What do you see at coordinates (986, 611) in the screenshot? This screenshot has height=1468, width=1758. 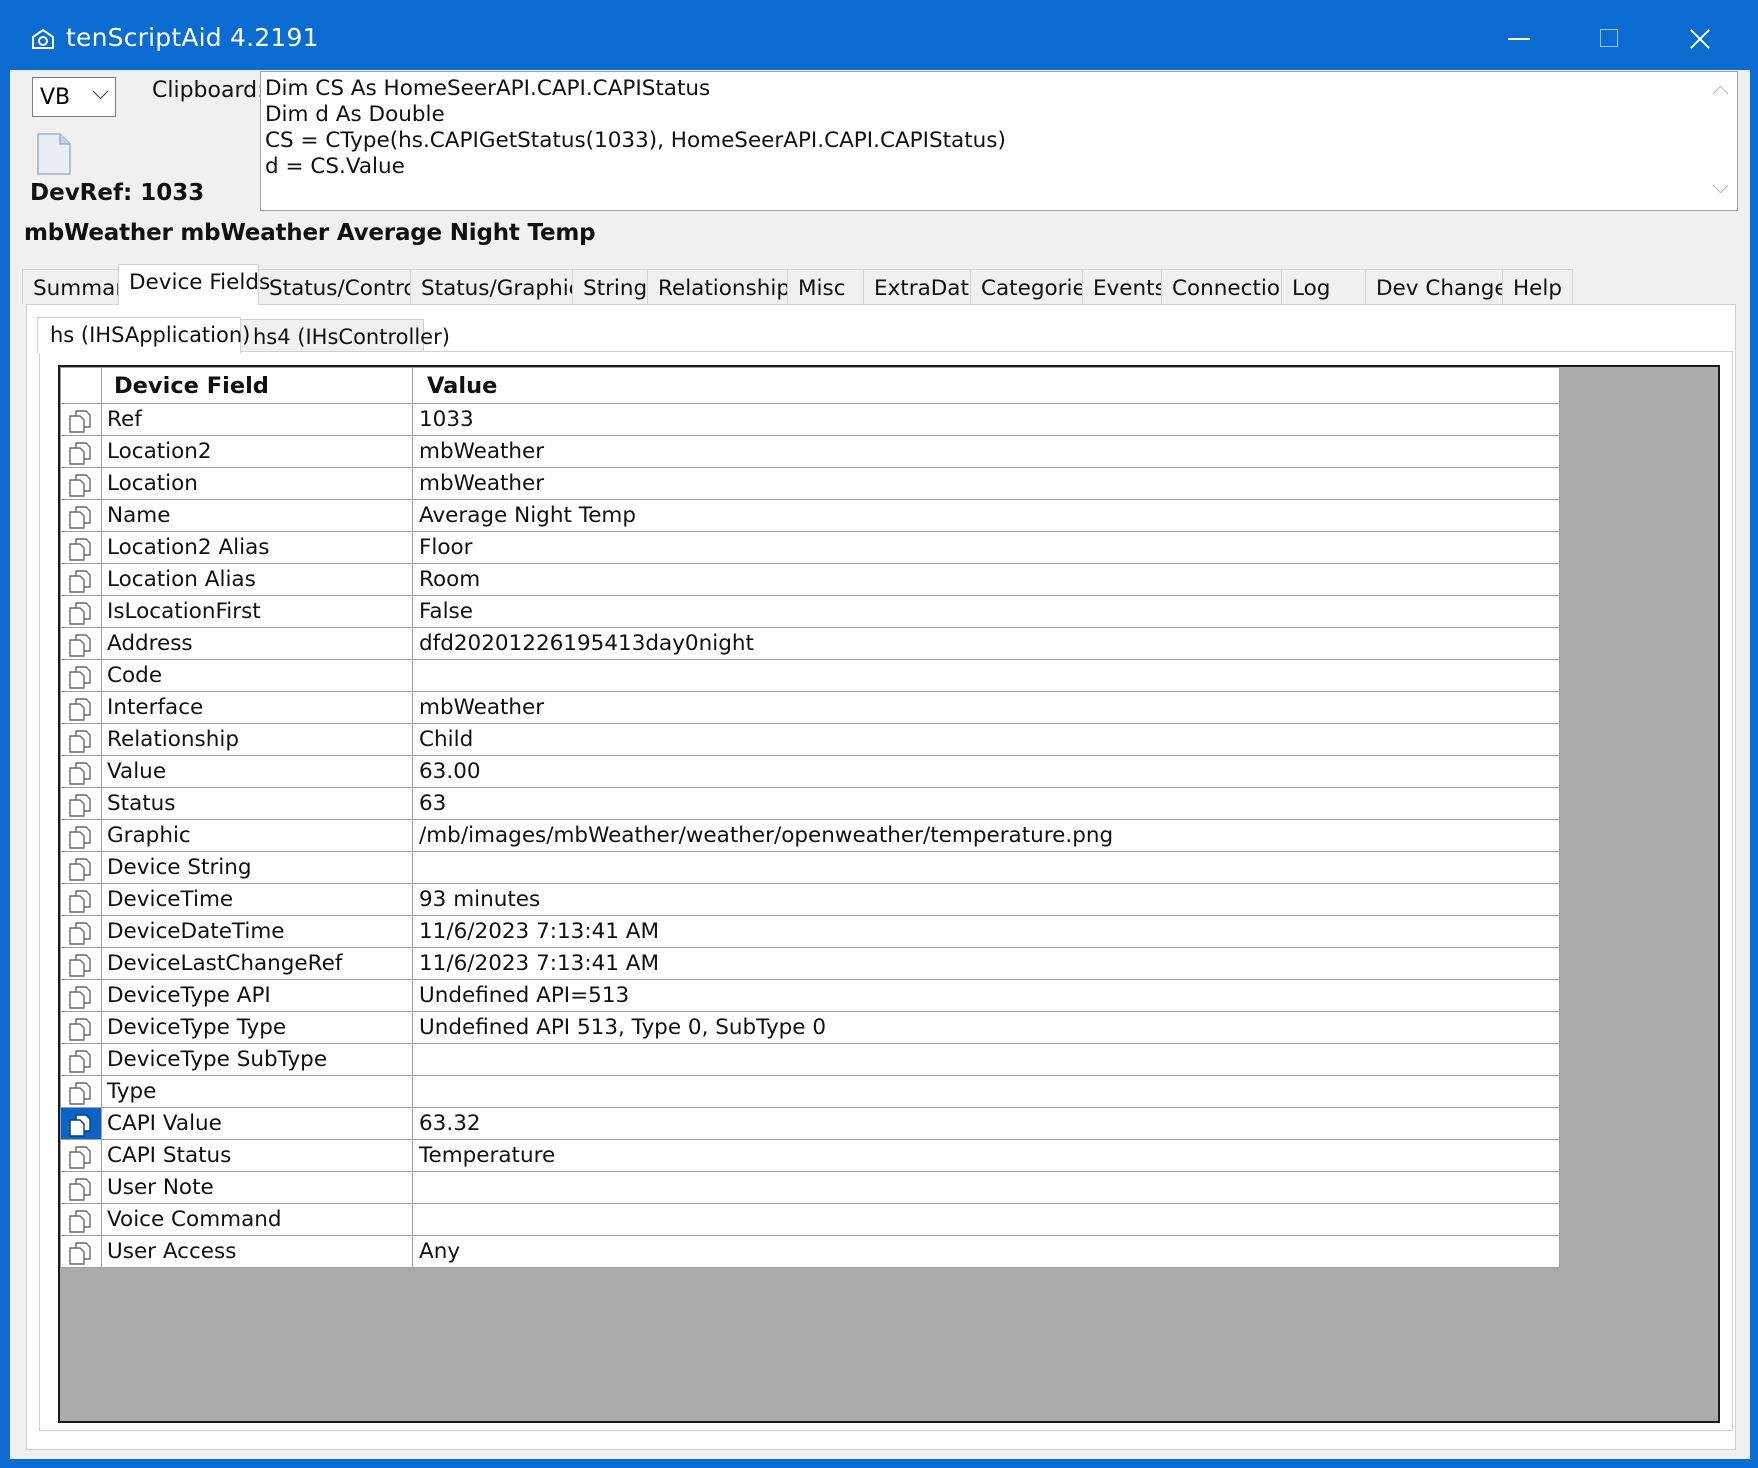 I see `field-value-cell: False` at bounding box center [986, 611].